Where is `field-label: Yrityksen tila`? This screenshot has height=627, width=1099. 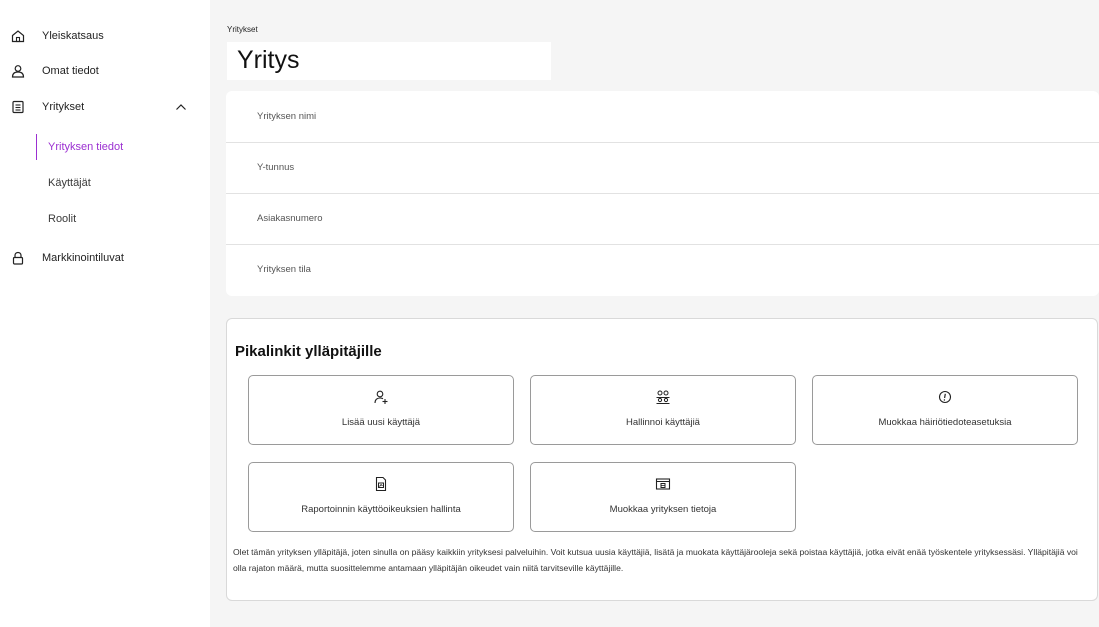
field-label: Yrityksen tila is located at coordinates (284, 269).